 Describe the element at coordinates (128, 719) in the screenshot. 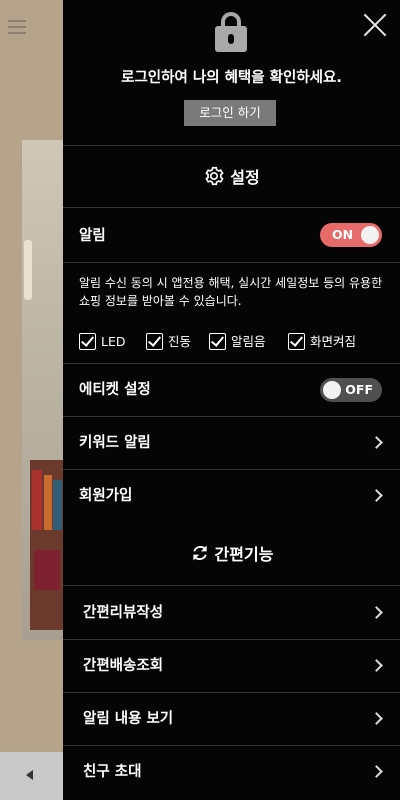

I see `quick-item-label: 알림 내용 보기` at that location.